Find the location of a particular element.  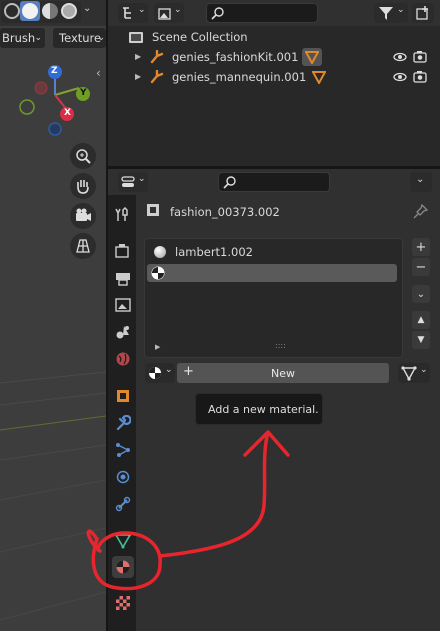

ortho-toggle-button is located at coordinates (83, 246).